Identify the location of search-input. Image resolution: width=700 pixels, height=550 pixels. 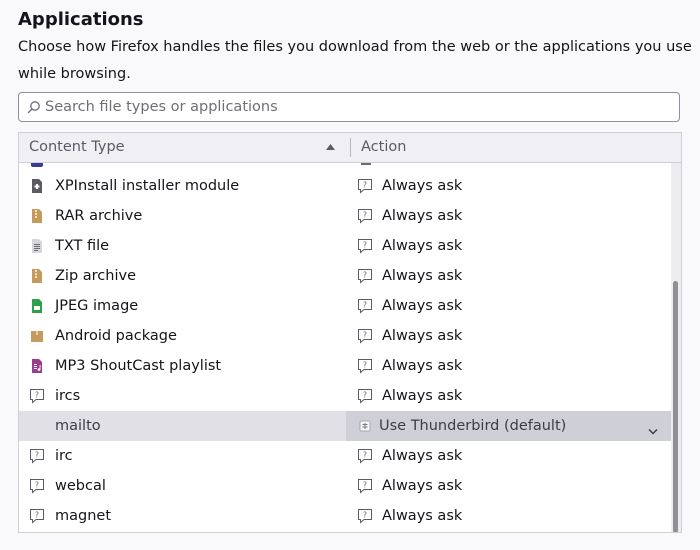
(355, 107).